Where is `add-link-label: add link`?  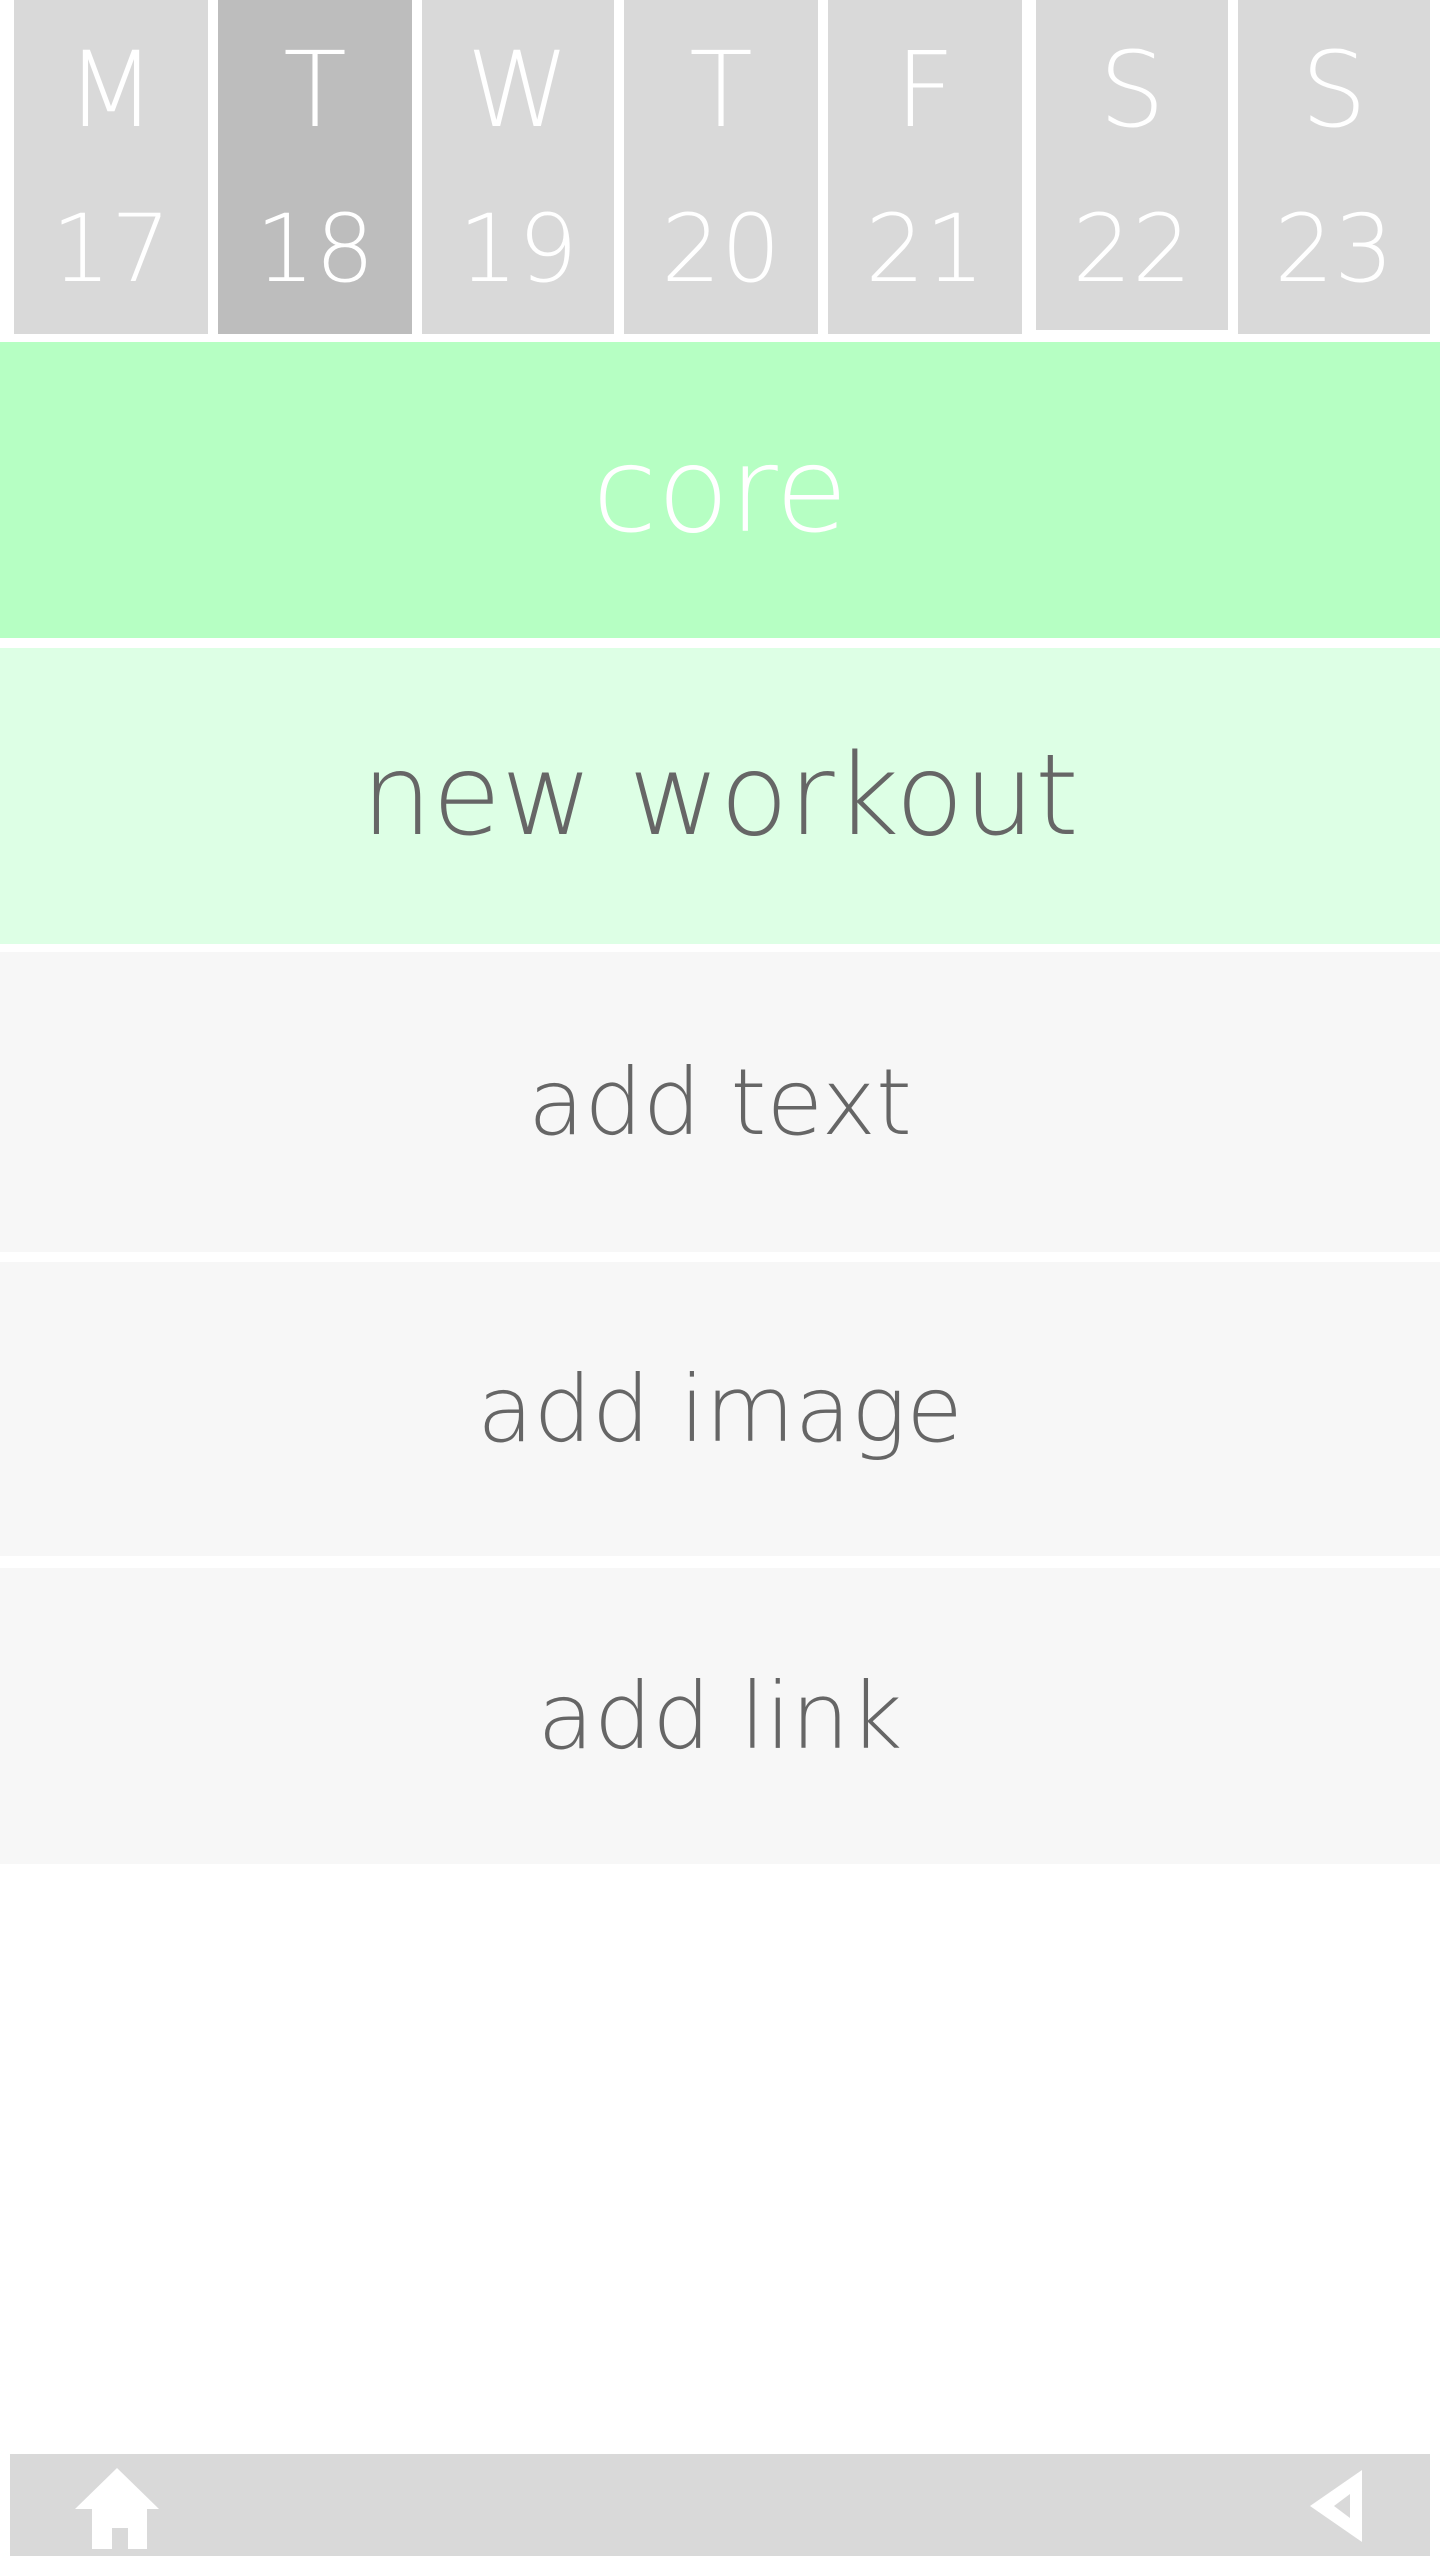
add-link-label: add link is located at coordinates (720, 1716).